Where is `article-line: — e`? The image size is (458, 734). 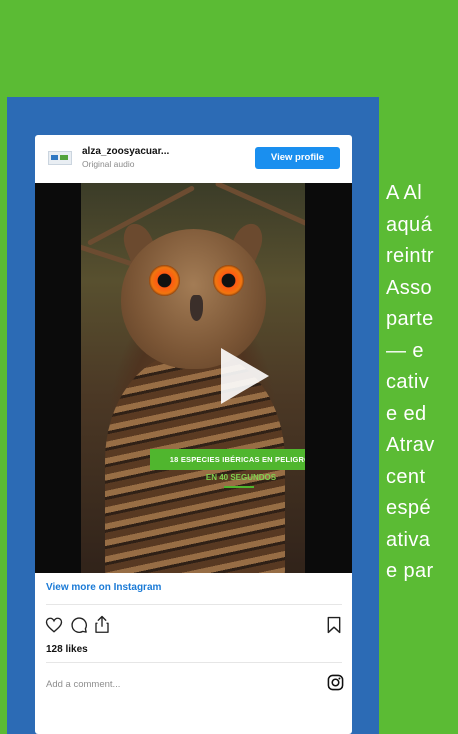 article-line: — e is located at coordinates (405, 350).